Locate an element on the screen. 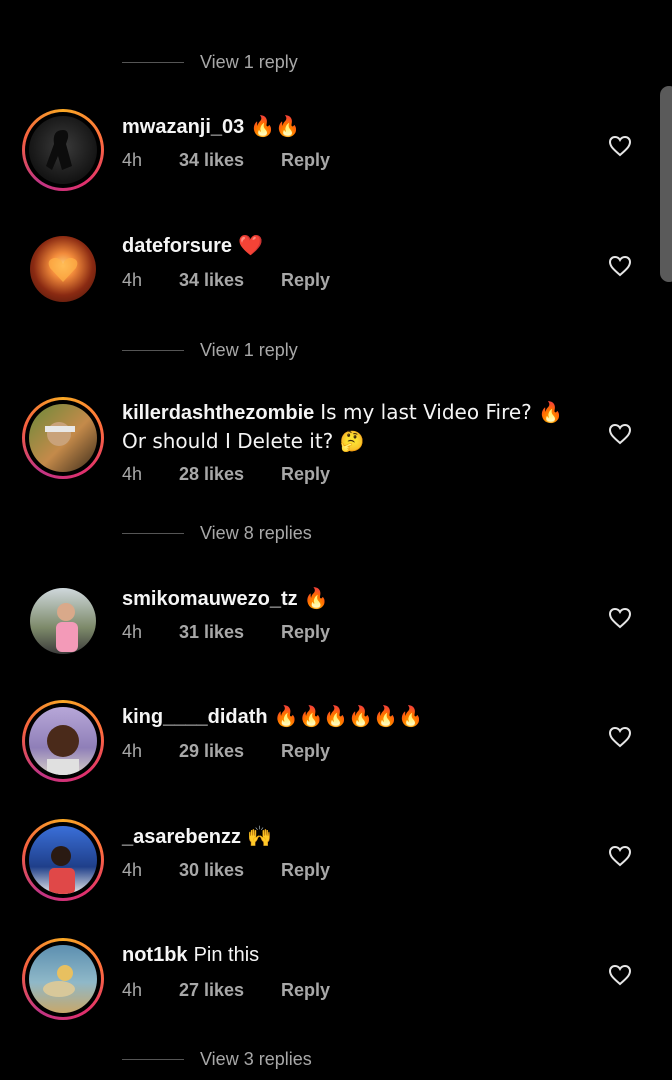 This screenshot has width=672, height=1080. comment-username: mwazanji_03 is located at coordinates (183, 127).